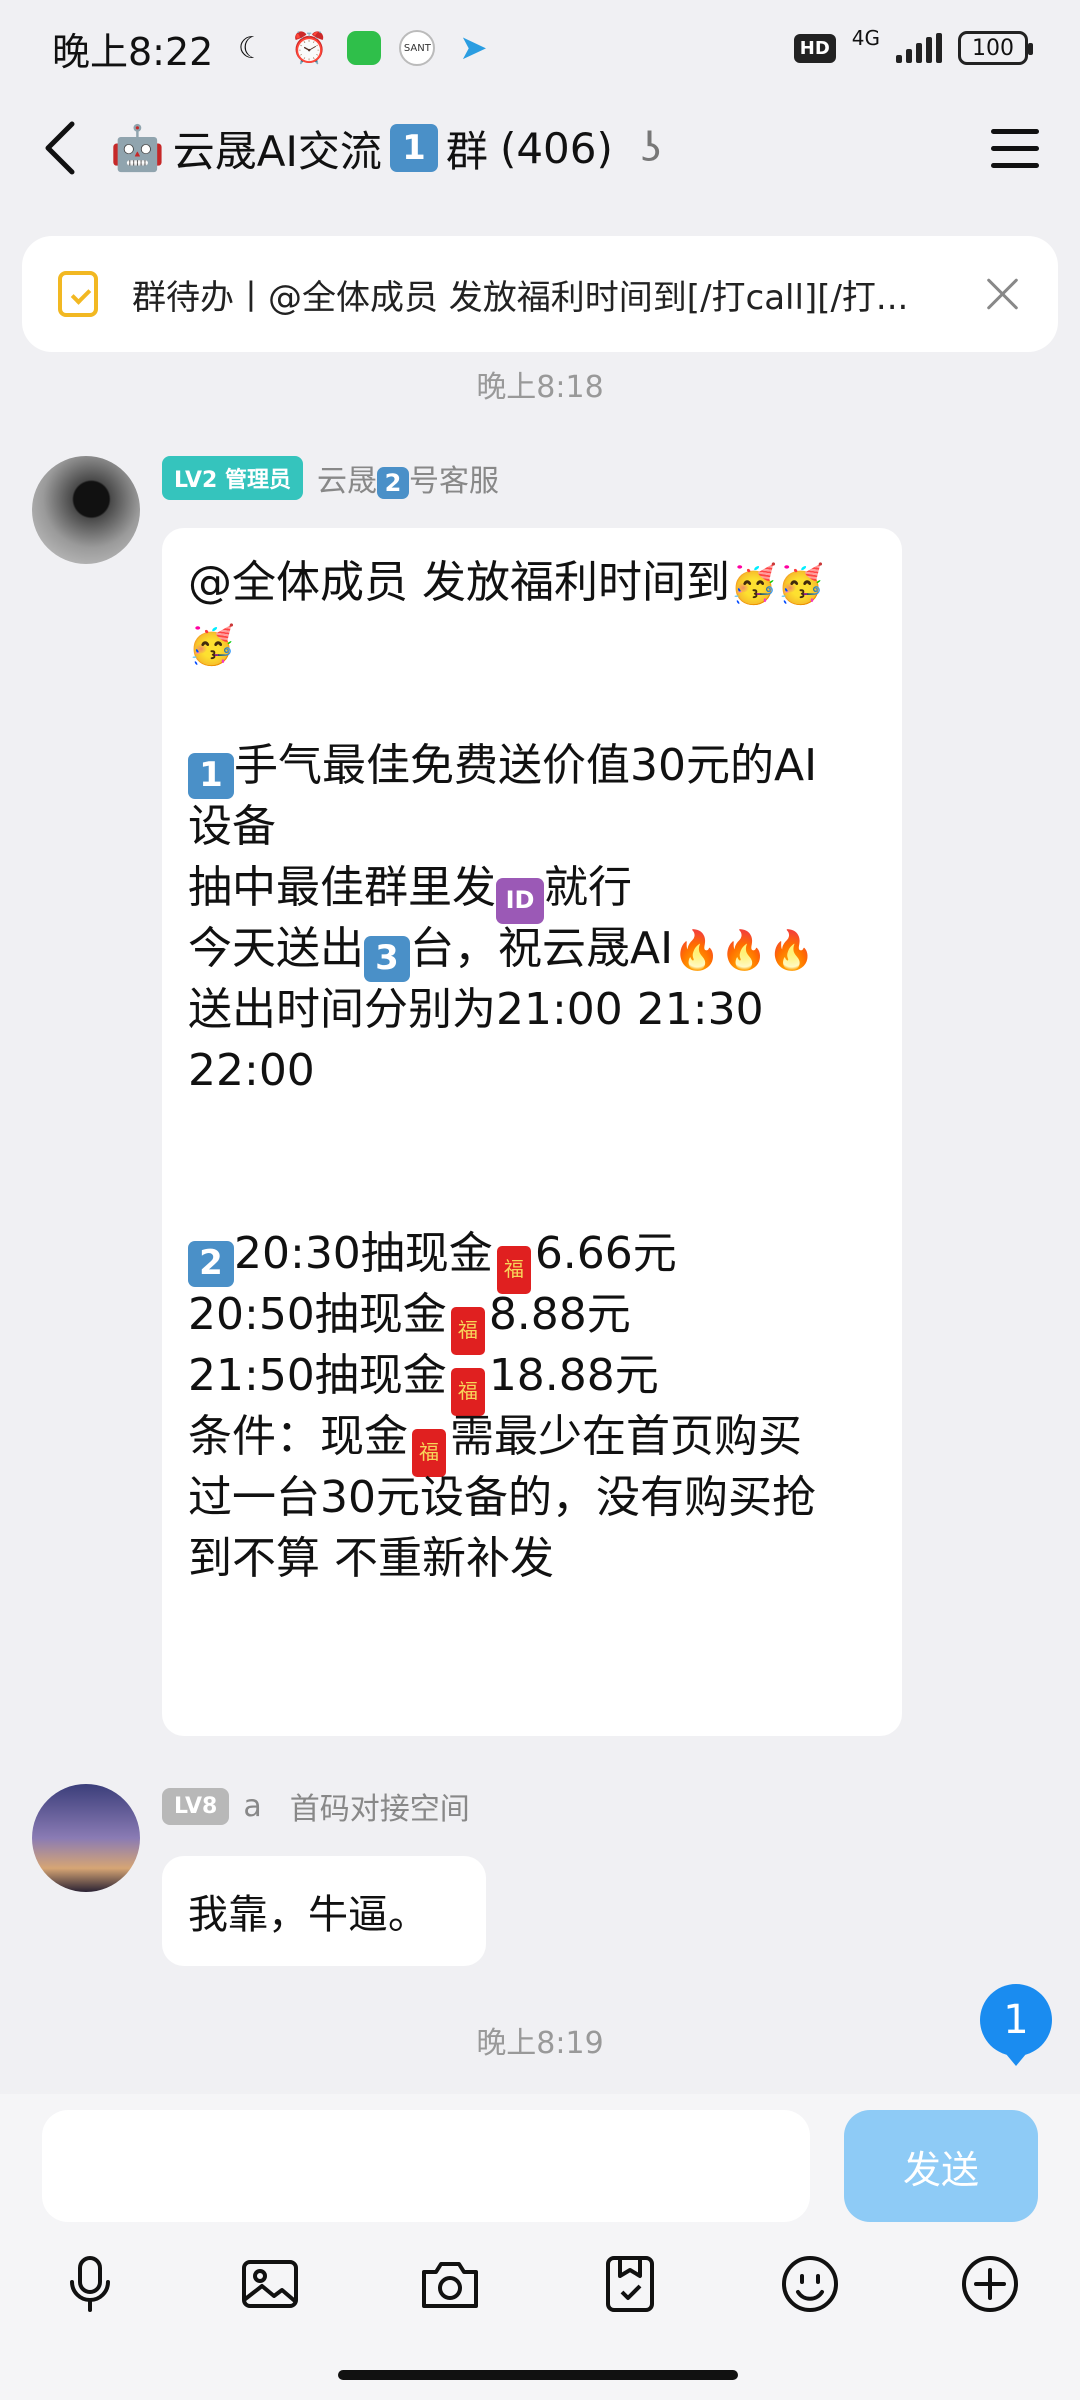  Describe the element at coordinates (387, 958) in the screenshot. I see `keycap-three-icon: 3` at that location.